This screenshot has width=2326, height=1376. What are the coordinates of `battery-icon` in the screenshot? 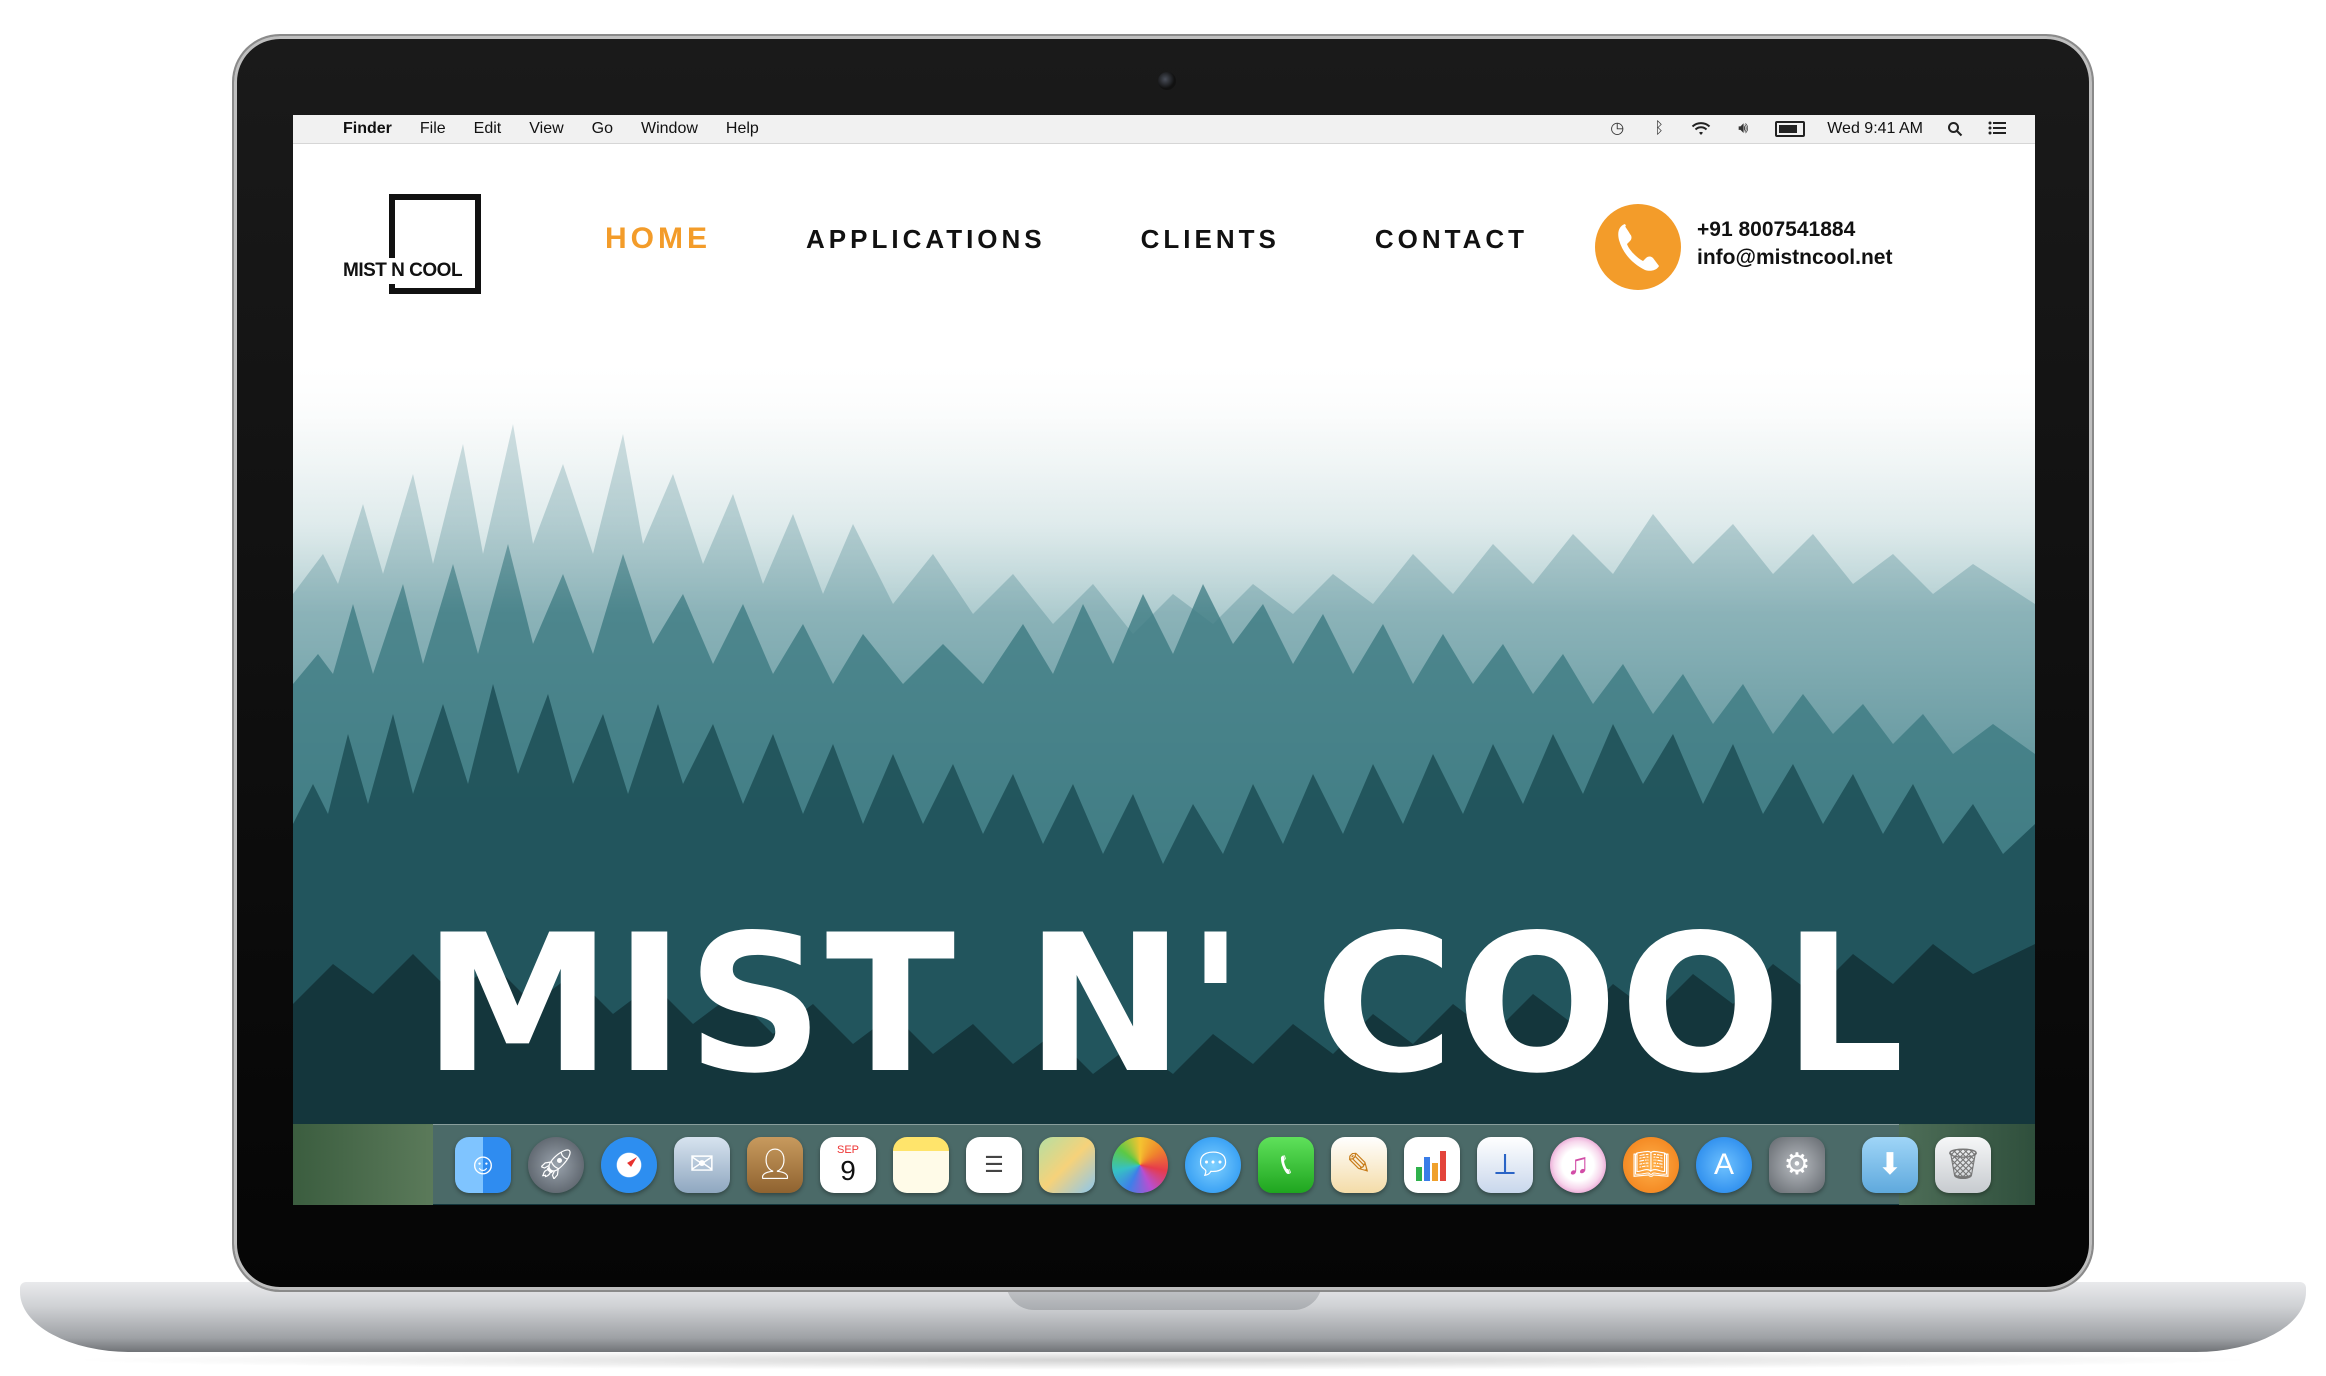 It's located at (1790, 129).